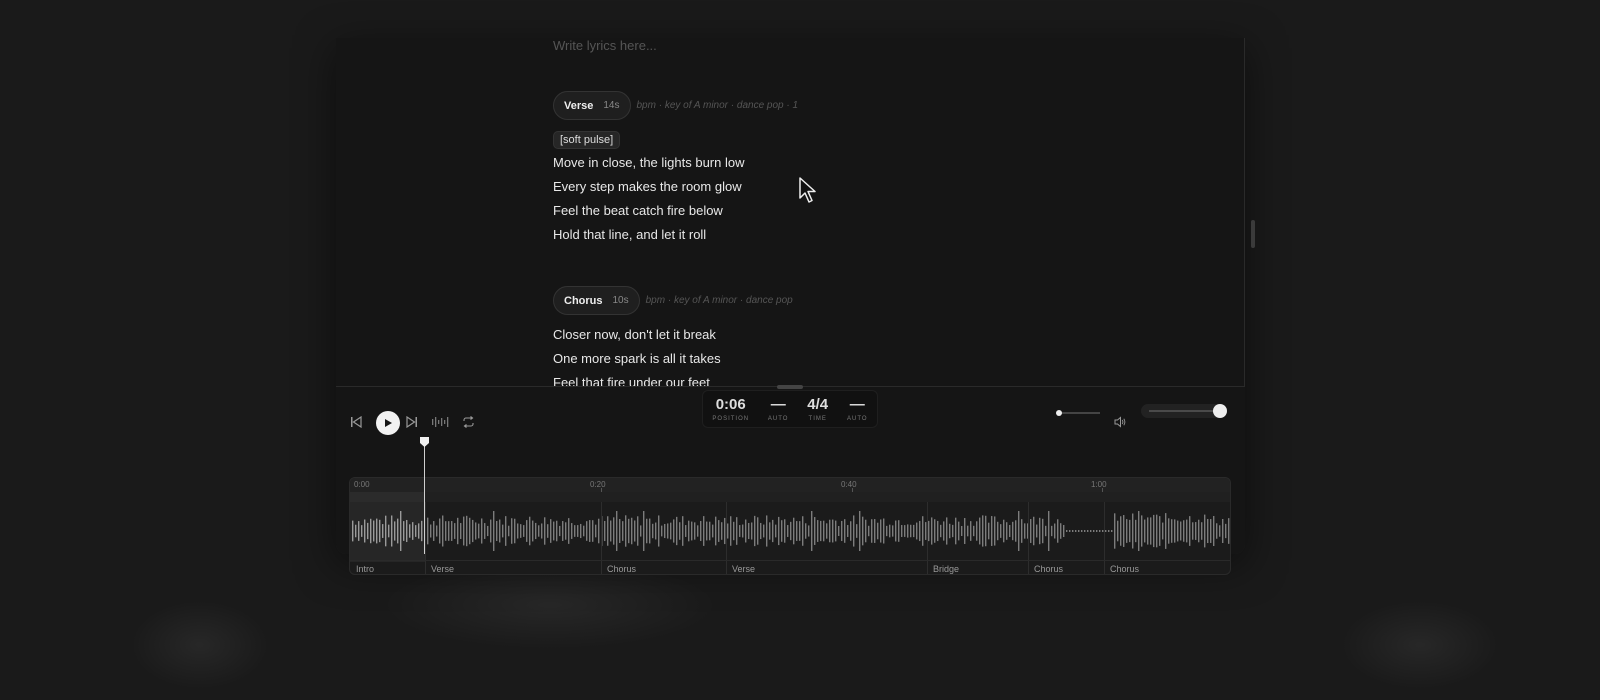 The width and height of the screenshot is (1600, 700). Describe the element at coordinates (818, 404) in the screenshot. I see `time-signature-value: 4/4` at that location.